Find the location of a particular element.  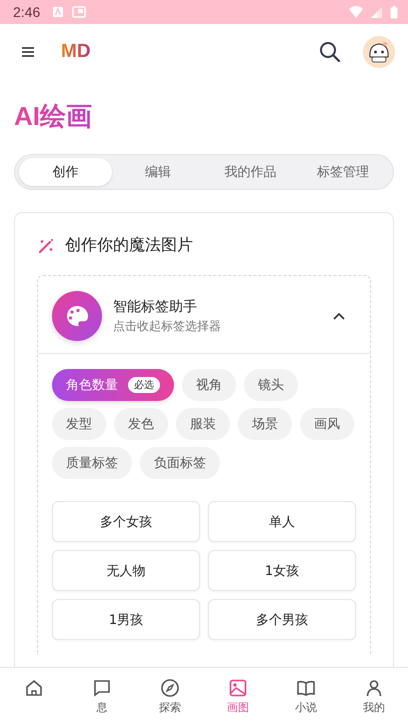

nav-label: 画图 is located at coordinates (238, 708).